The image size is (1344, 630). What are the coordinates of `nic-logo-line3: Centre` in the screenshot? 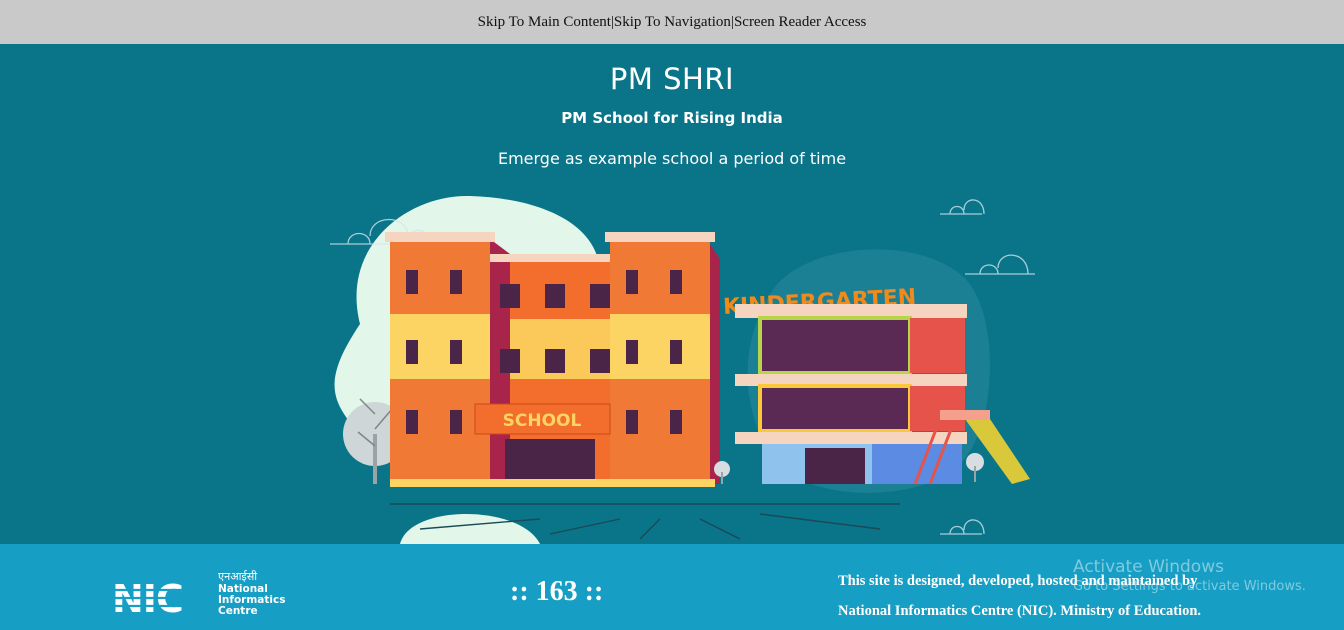 It's located at (238, 611).